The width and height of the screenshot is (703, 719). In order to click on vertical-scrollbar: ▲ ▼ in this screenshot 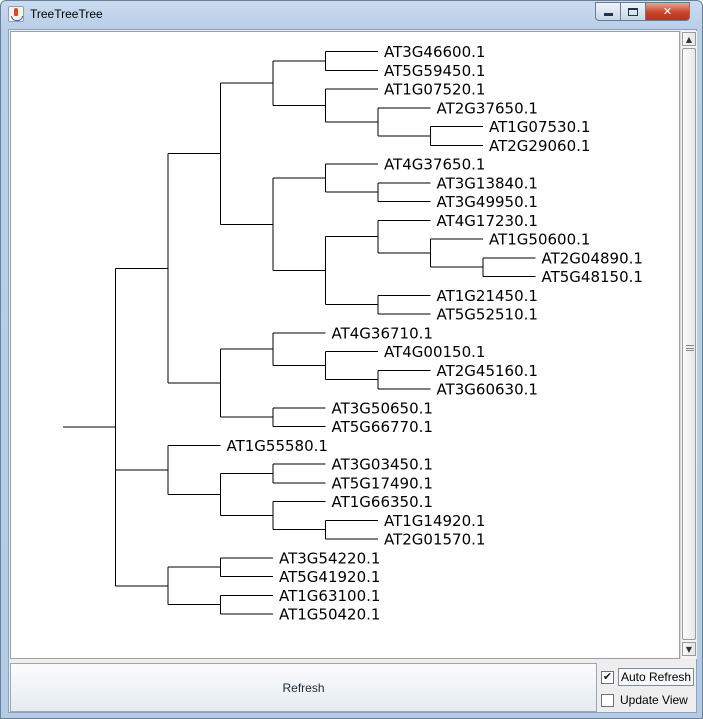, I will do `click(688, 345)`.